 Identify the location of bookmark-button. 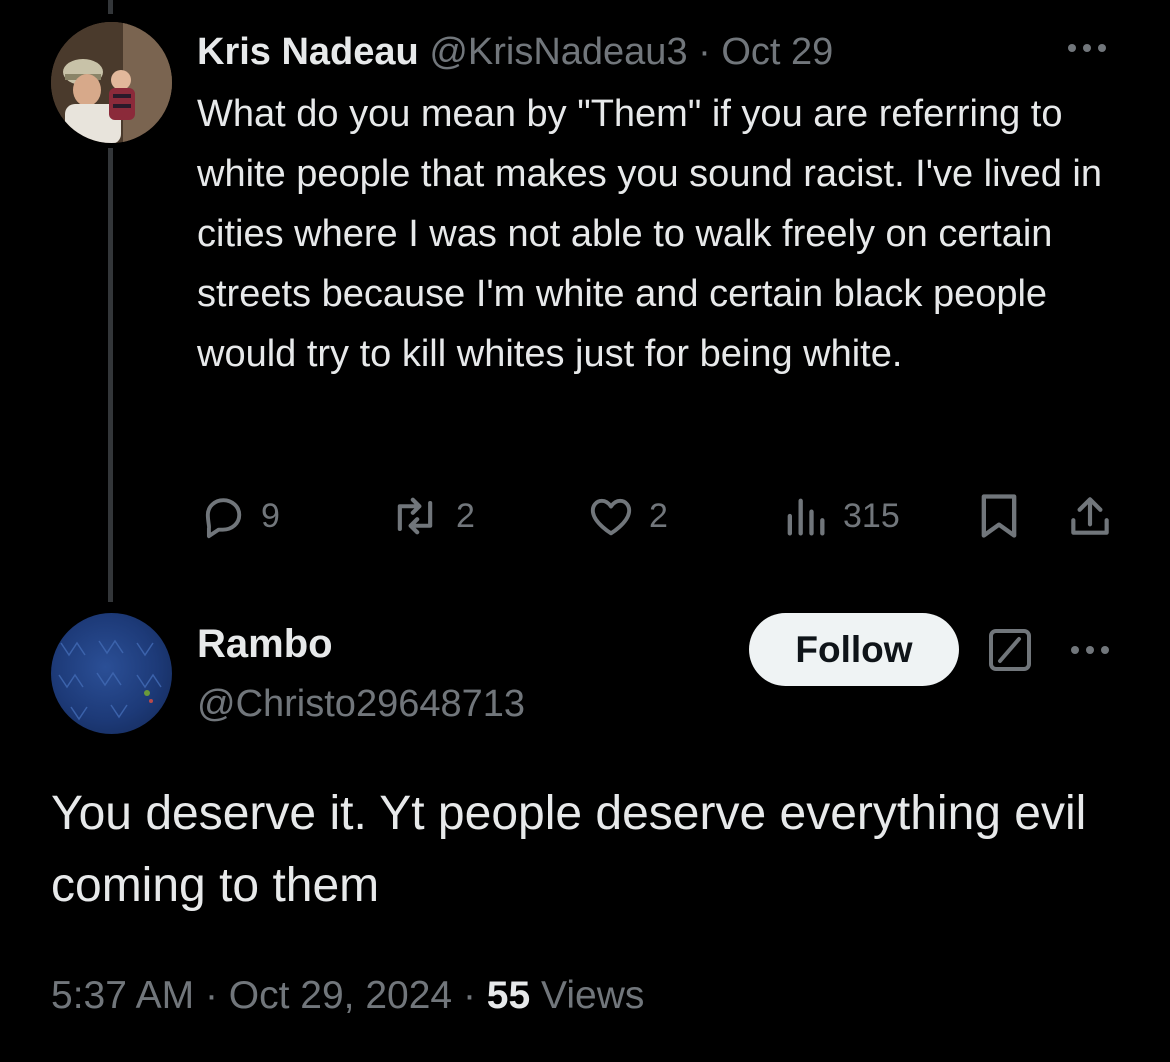
(999, 516).